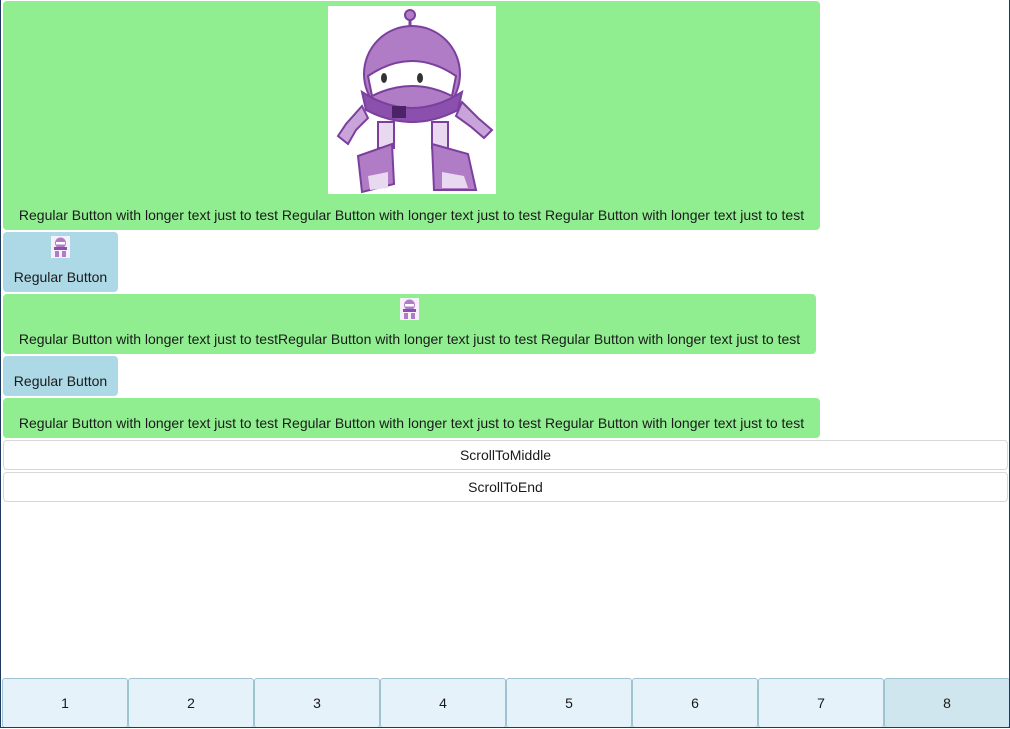 The image size is (1010, 729). I want to click on scroll-to-end-button: ScrollToEnd, so click(505, 487).